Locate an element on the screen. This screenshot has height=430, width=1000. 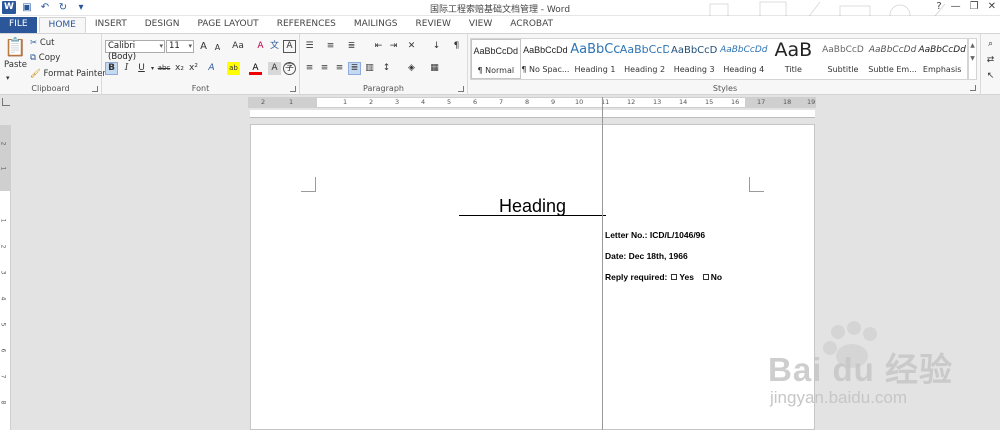
highlight-button: ab is located at coordinates (233, 68).